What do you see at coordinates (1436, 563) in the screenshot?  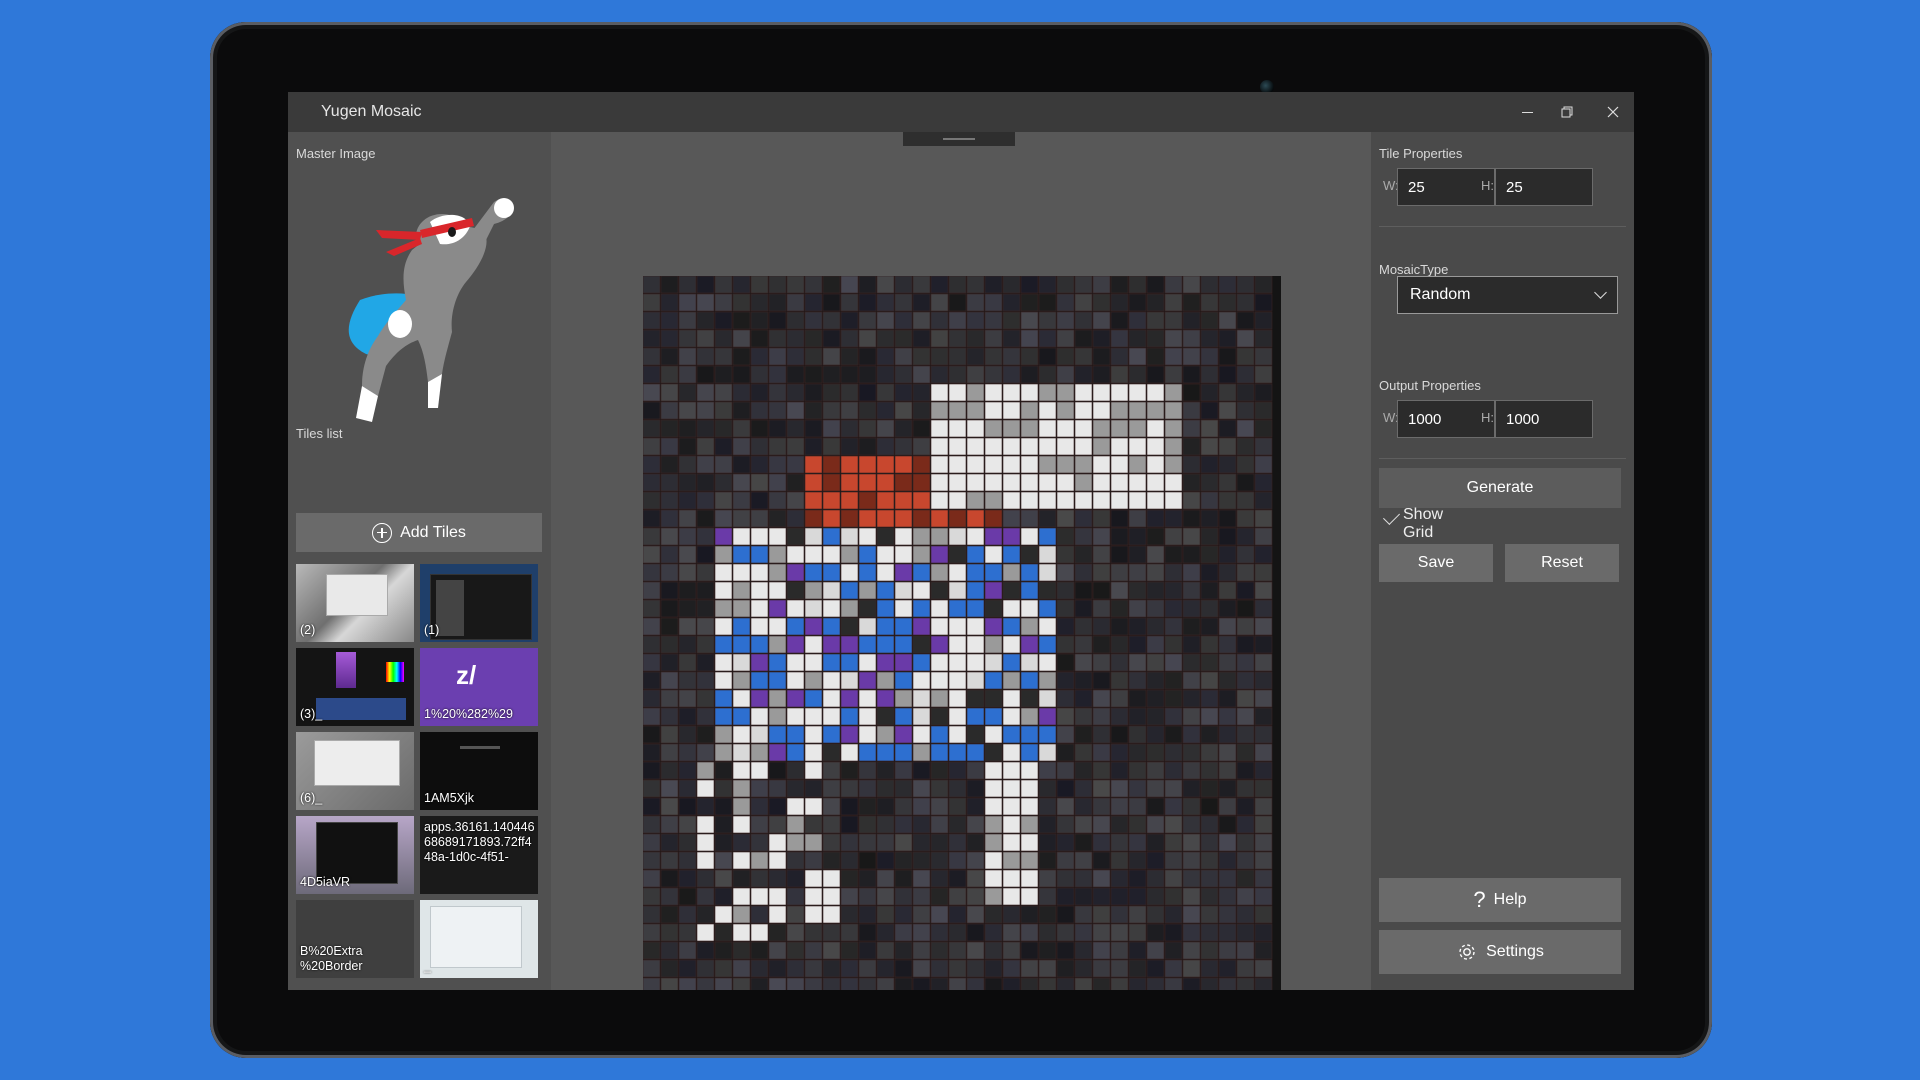 I see `save-button: Save` at bounding box center [1436, 563].